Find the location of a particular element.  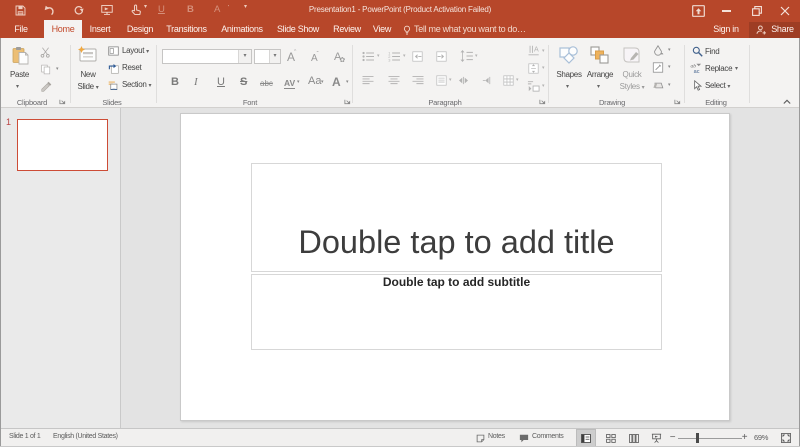

svg-text: ac is located at coordinates (697, 71).